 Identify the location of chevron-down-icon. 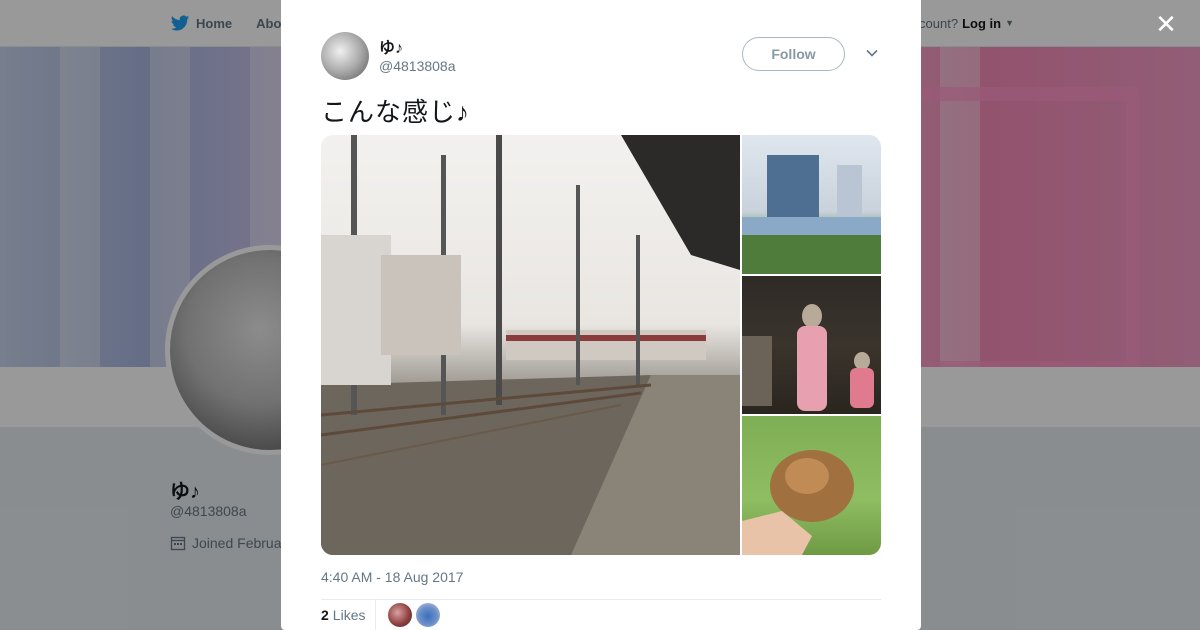
(872, 53).